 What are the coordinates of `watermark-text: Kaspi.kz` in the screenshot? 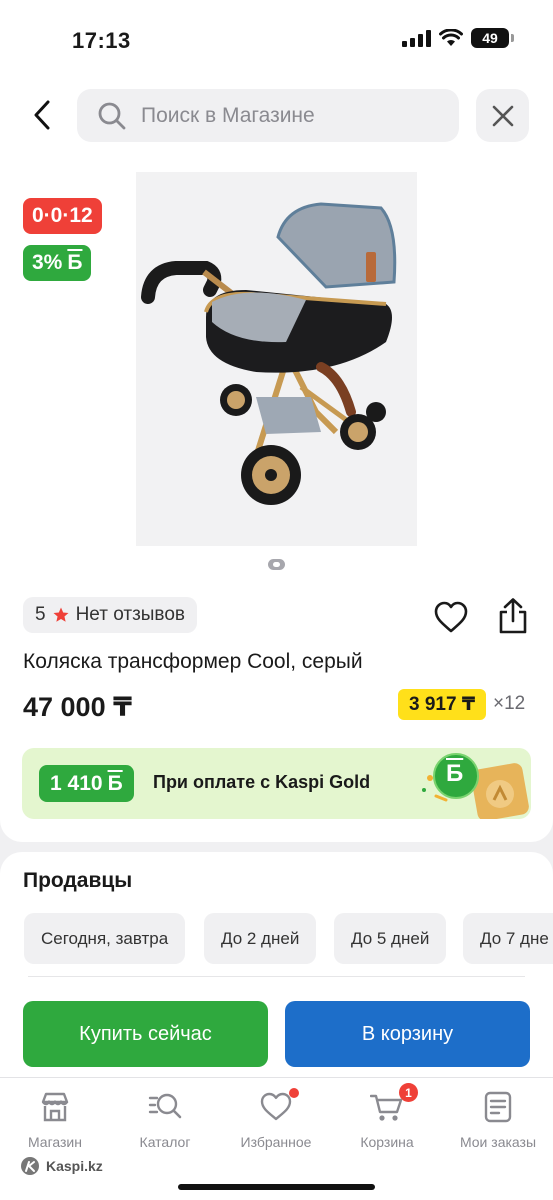 It's located at (74, 1166).